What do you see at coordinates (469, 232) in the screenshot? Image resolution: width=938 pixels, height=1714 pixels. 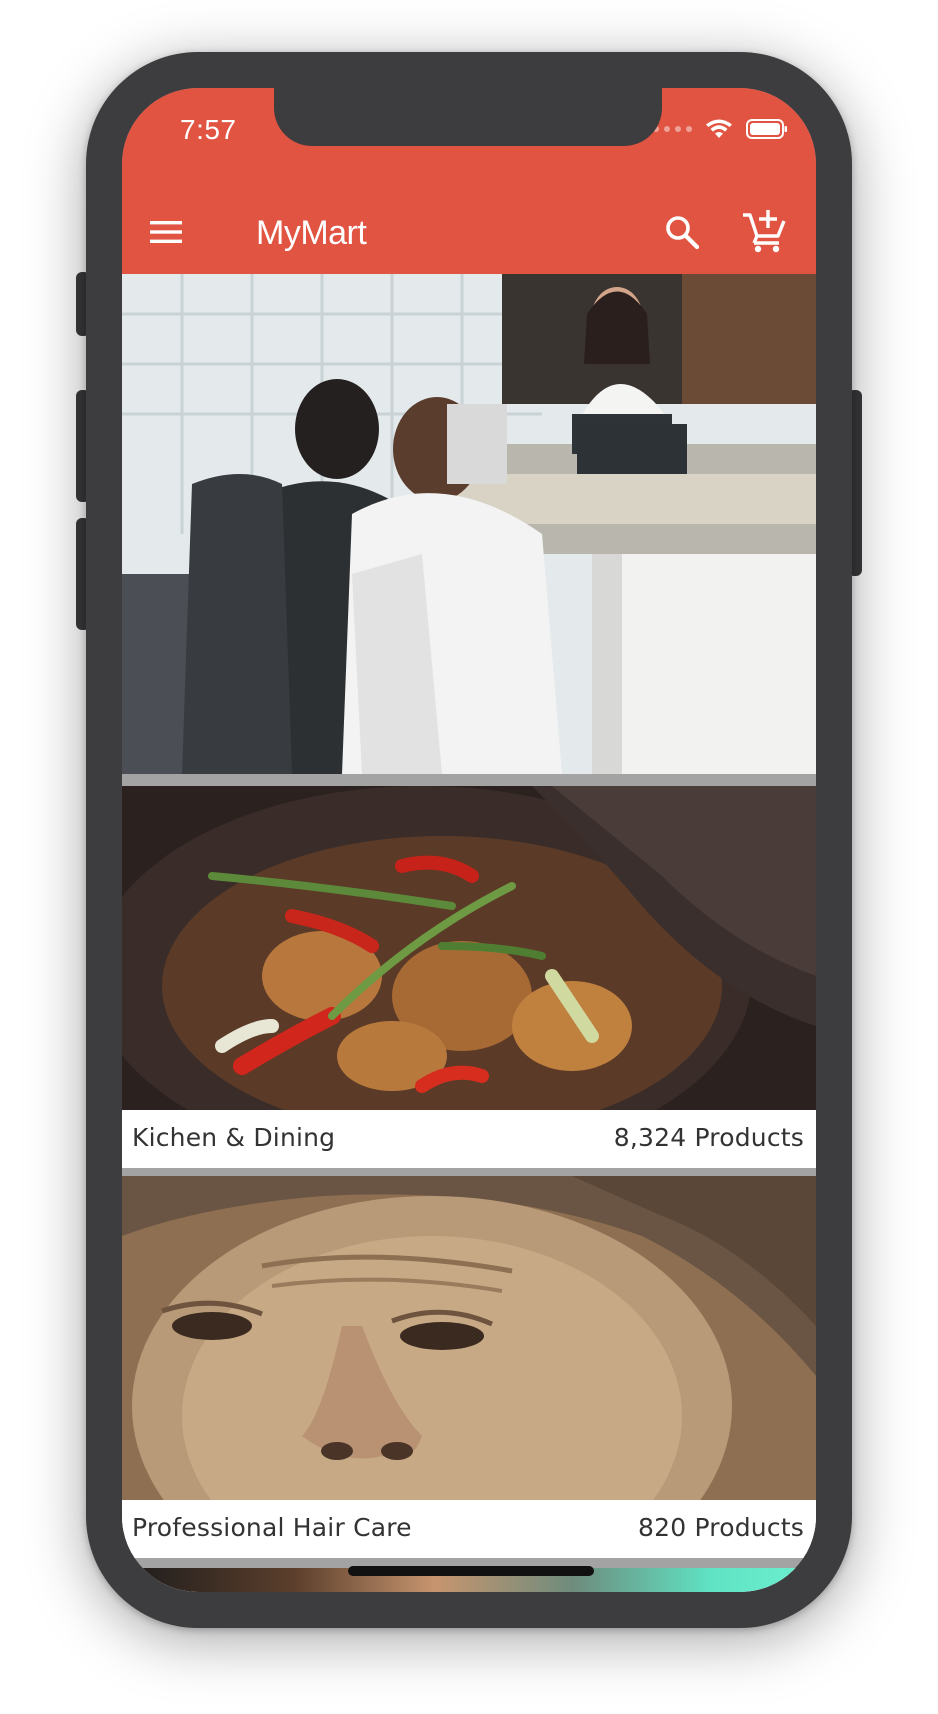 I see `toolbar: MyMart` at bounding box center [469, 232].